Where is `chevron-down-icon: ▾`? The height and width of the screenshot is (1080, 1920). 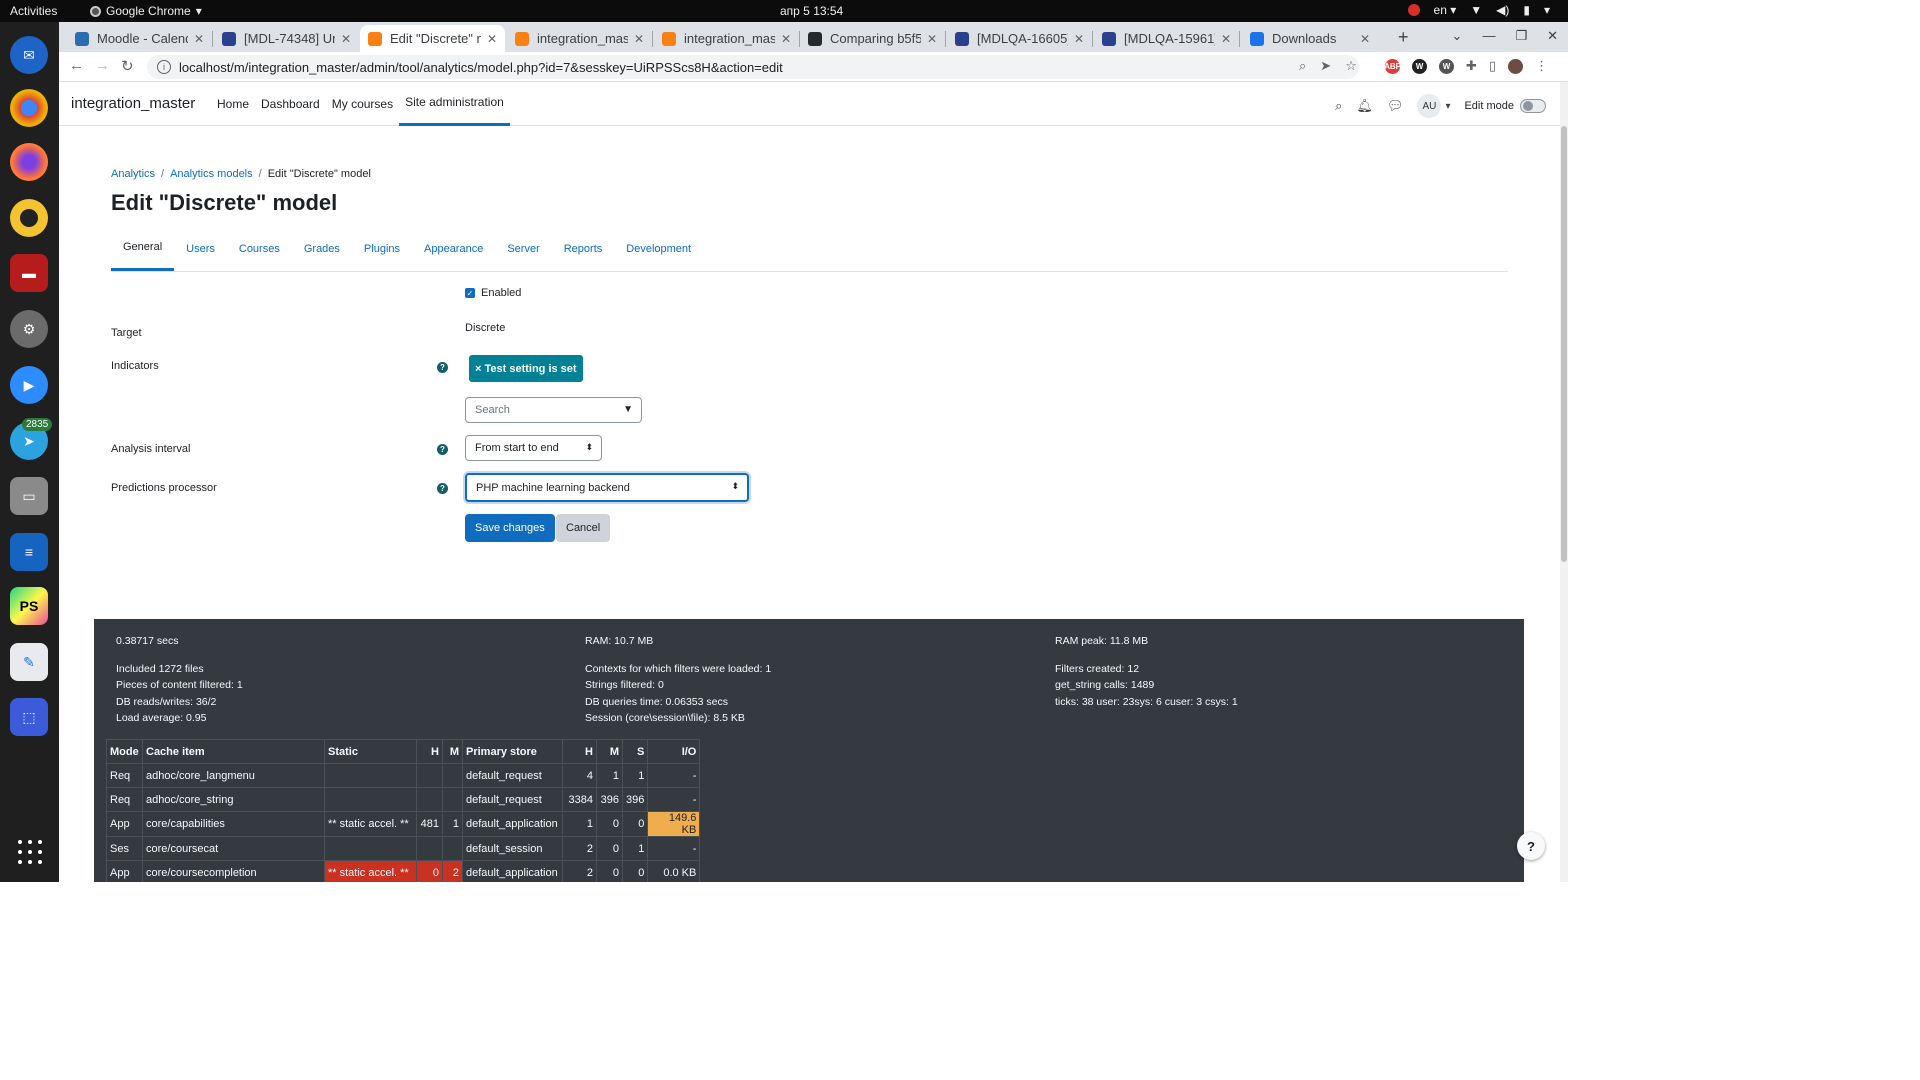
chevron-down-icon: ▾ is located at coordinates (1447, 106).